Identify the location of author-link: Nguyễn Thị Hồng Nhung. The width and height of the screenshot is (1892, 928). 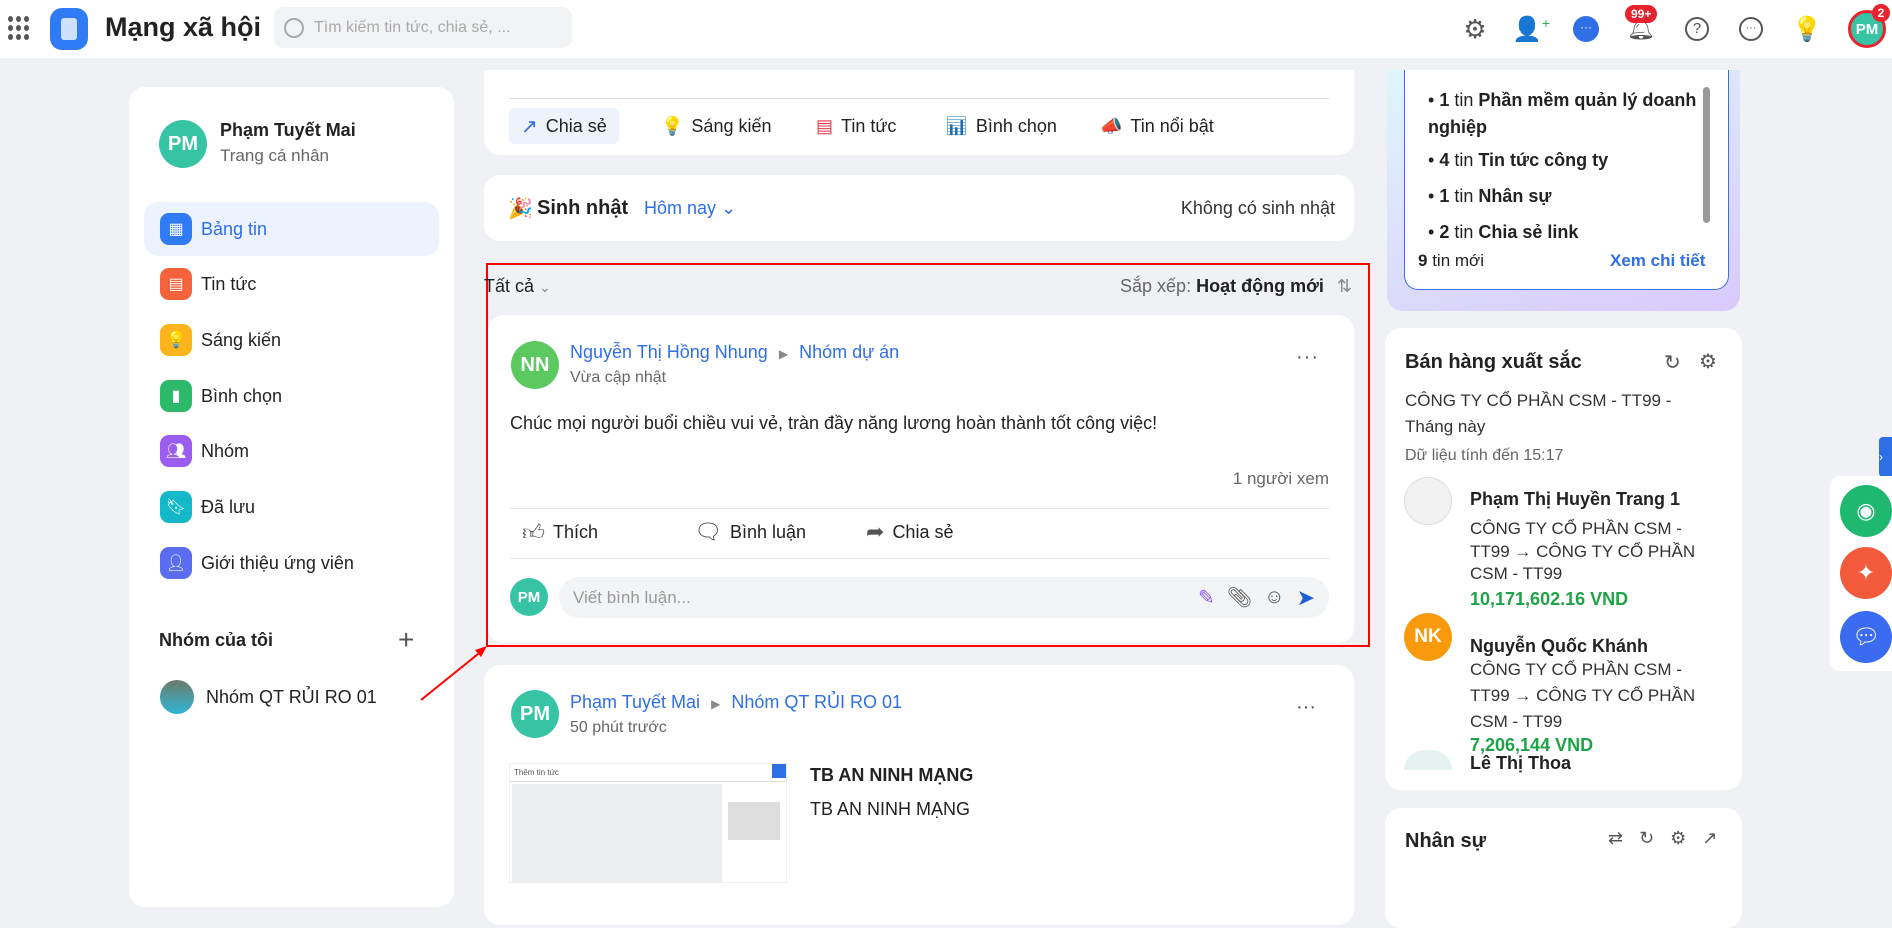
(669, 352).